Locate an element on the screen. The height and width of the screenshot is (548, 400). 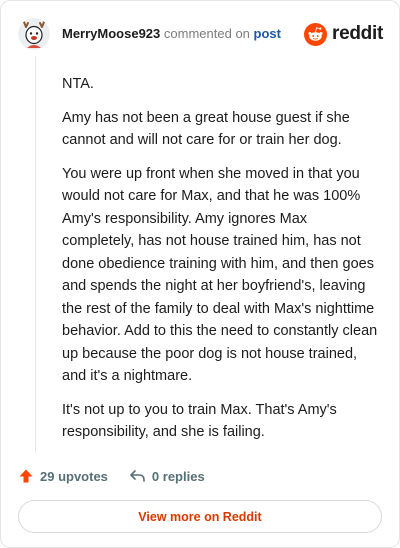
username: MerryMoose923 is located at coordinates (111, 33).